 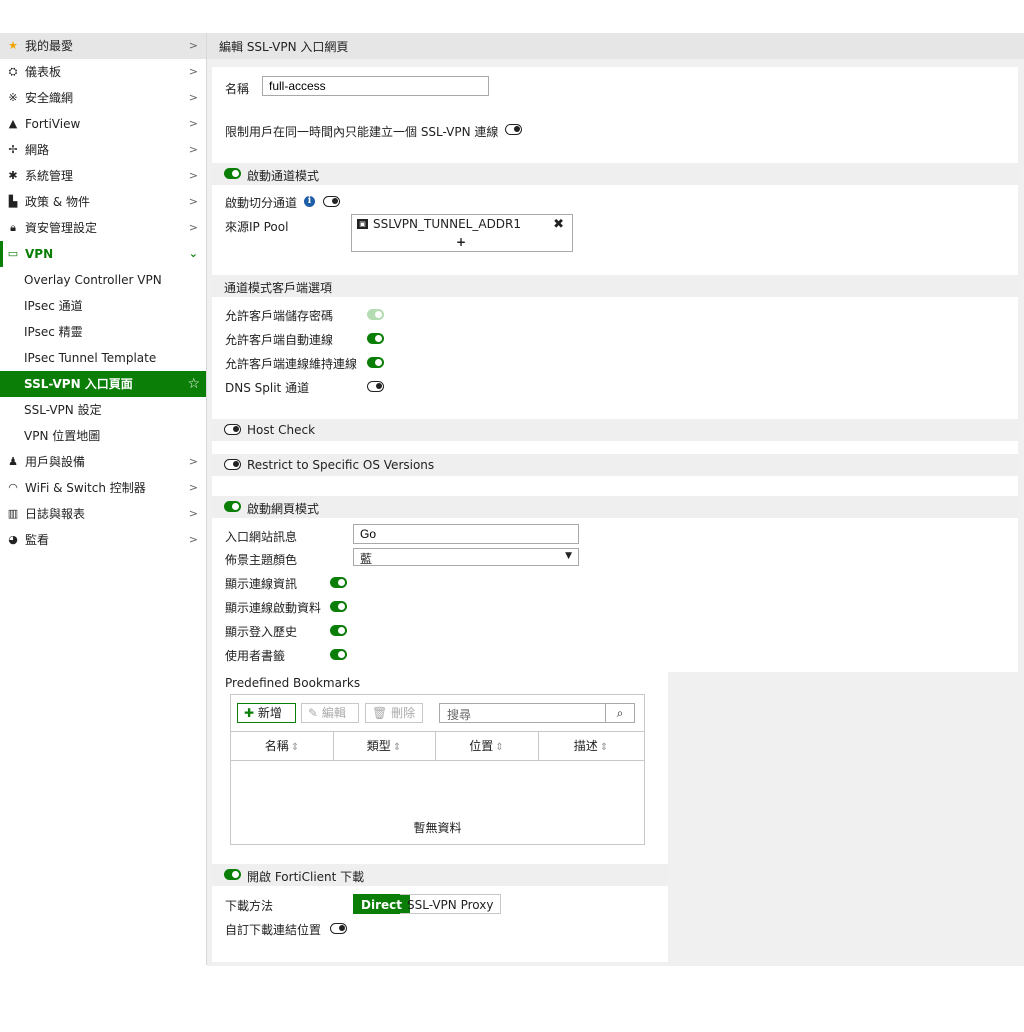 I want to click on chevron-down-icon: ⌄, so click(x=193, y=253).